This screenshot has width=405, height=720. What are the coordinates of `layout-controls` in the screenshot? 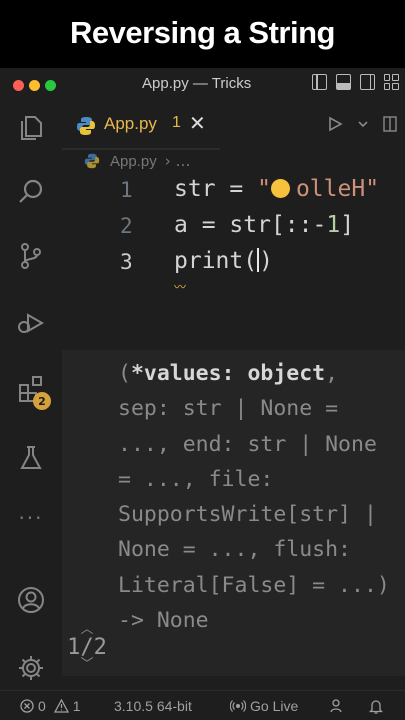 It's located at (355, 82).